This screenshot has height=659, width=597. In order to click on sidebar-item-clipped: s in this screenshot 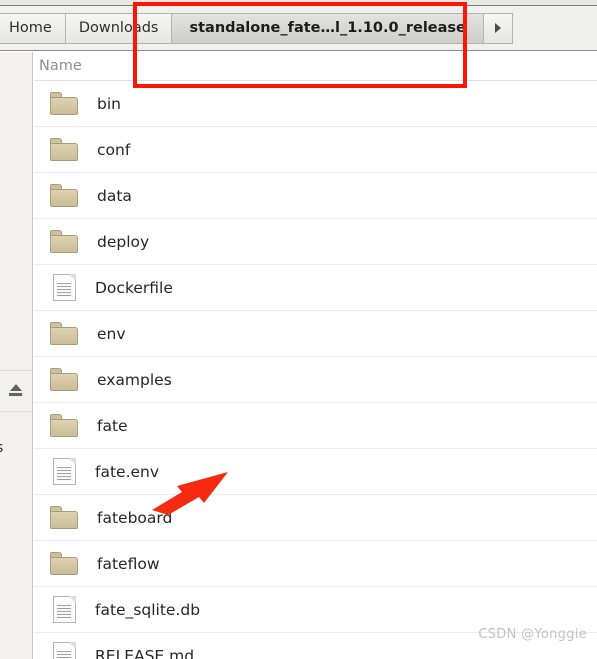, I will do `click(16, 448)`.